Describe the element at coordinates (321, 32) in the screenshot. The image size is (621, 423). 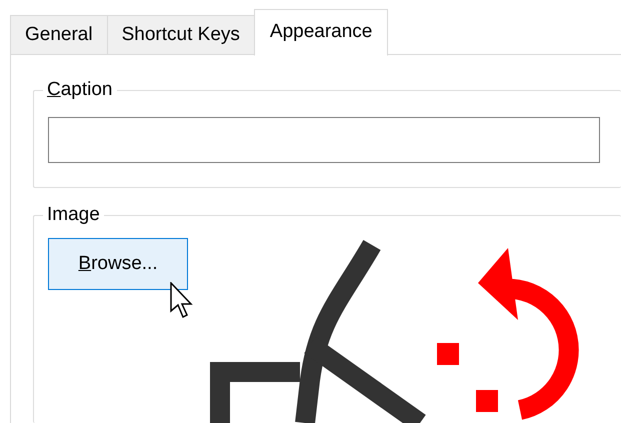
I see `tab: Appearance` at that location.